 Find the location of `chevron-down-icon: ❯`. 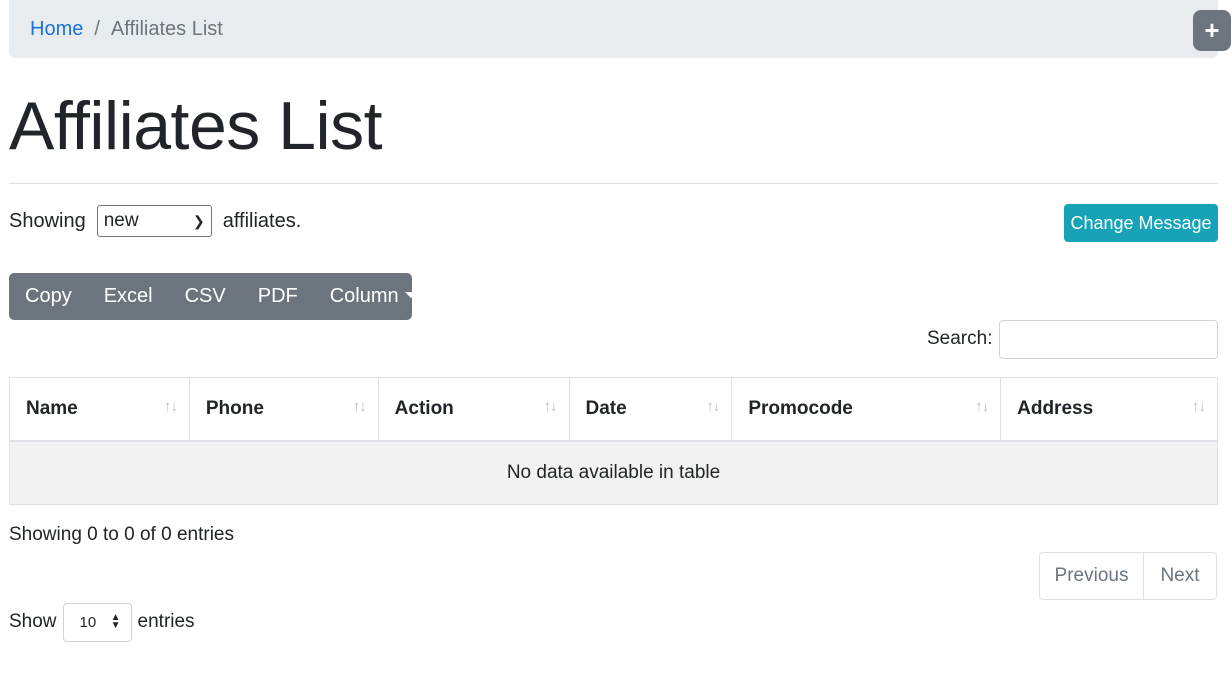

chevron-down-icon: ❯ is located at coordinates (198, 220).